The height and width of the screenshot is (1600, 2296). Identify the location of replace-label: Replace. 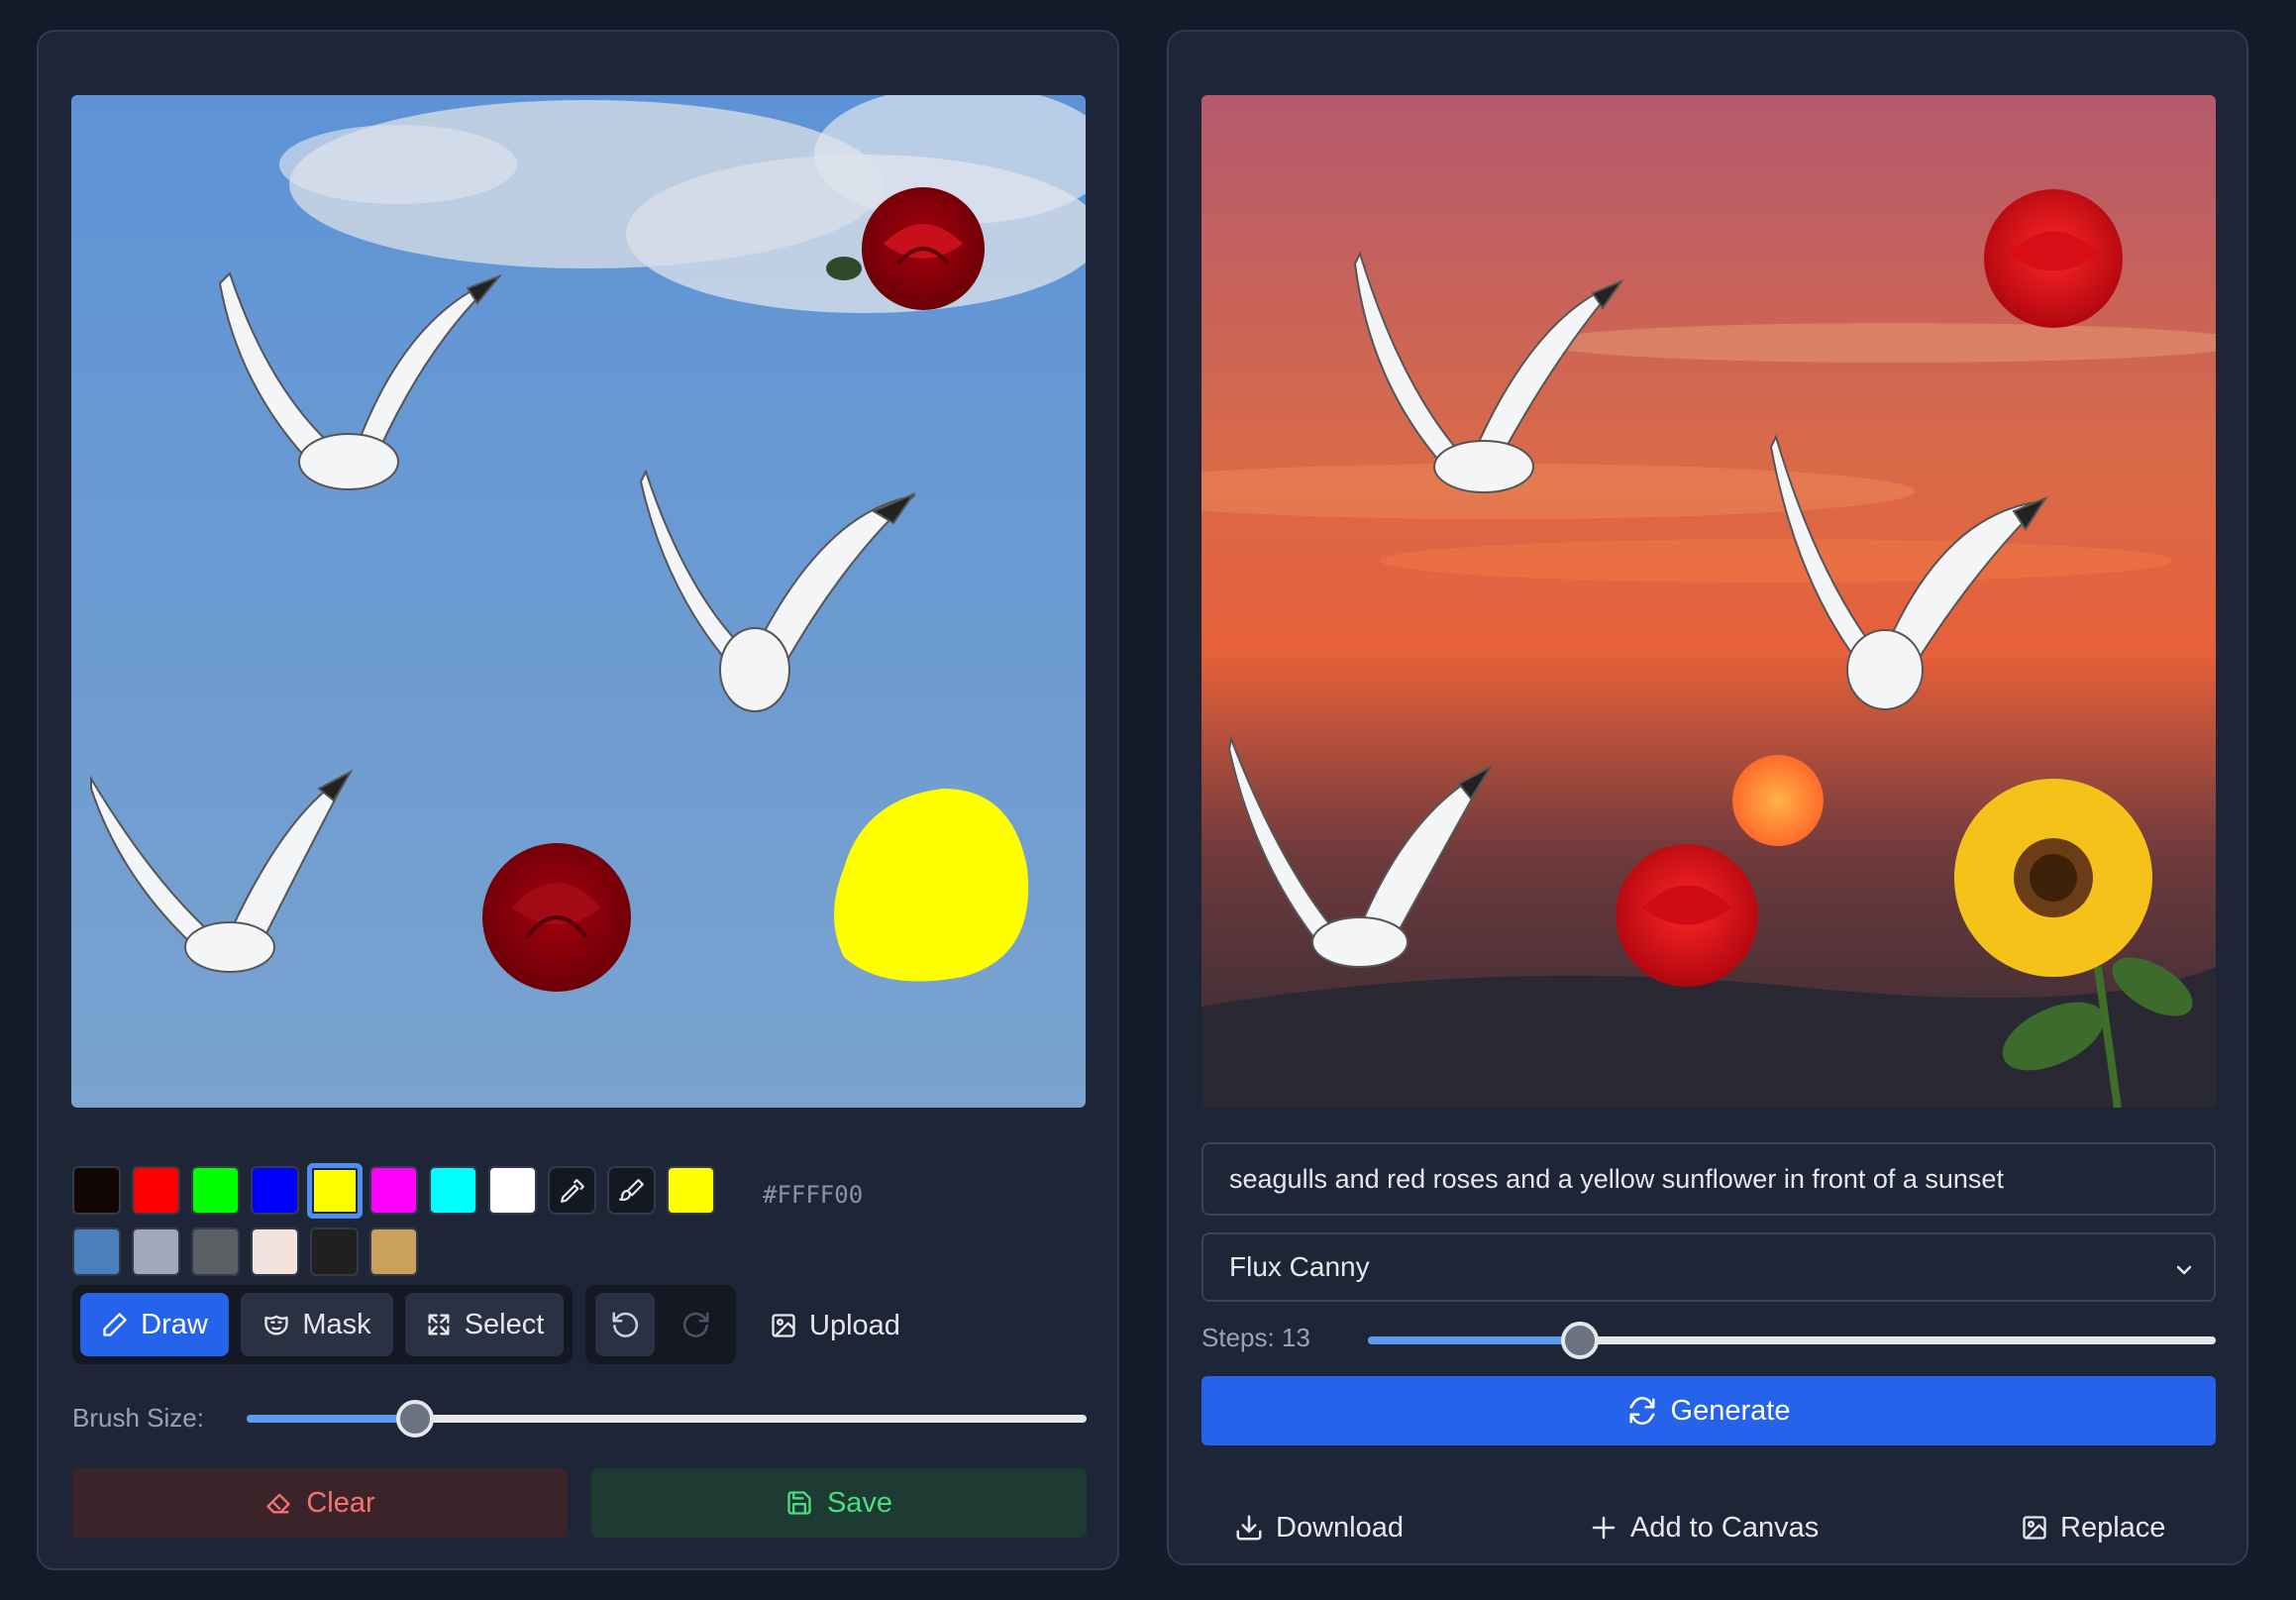
(2113, 1527).